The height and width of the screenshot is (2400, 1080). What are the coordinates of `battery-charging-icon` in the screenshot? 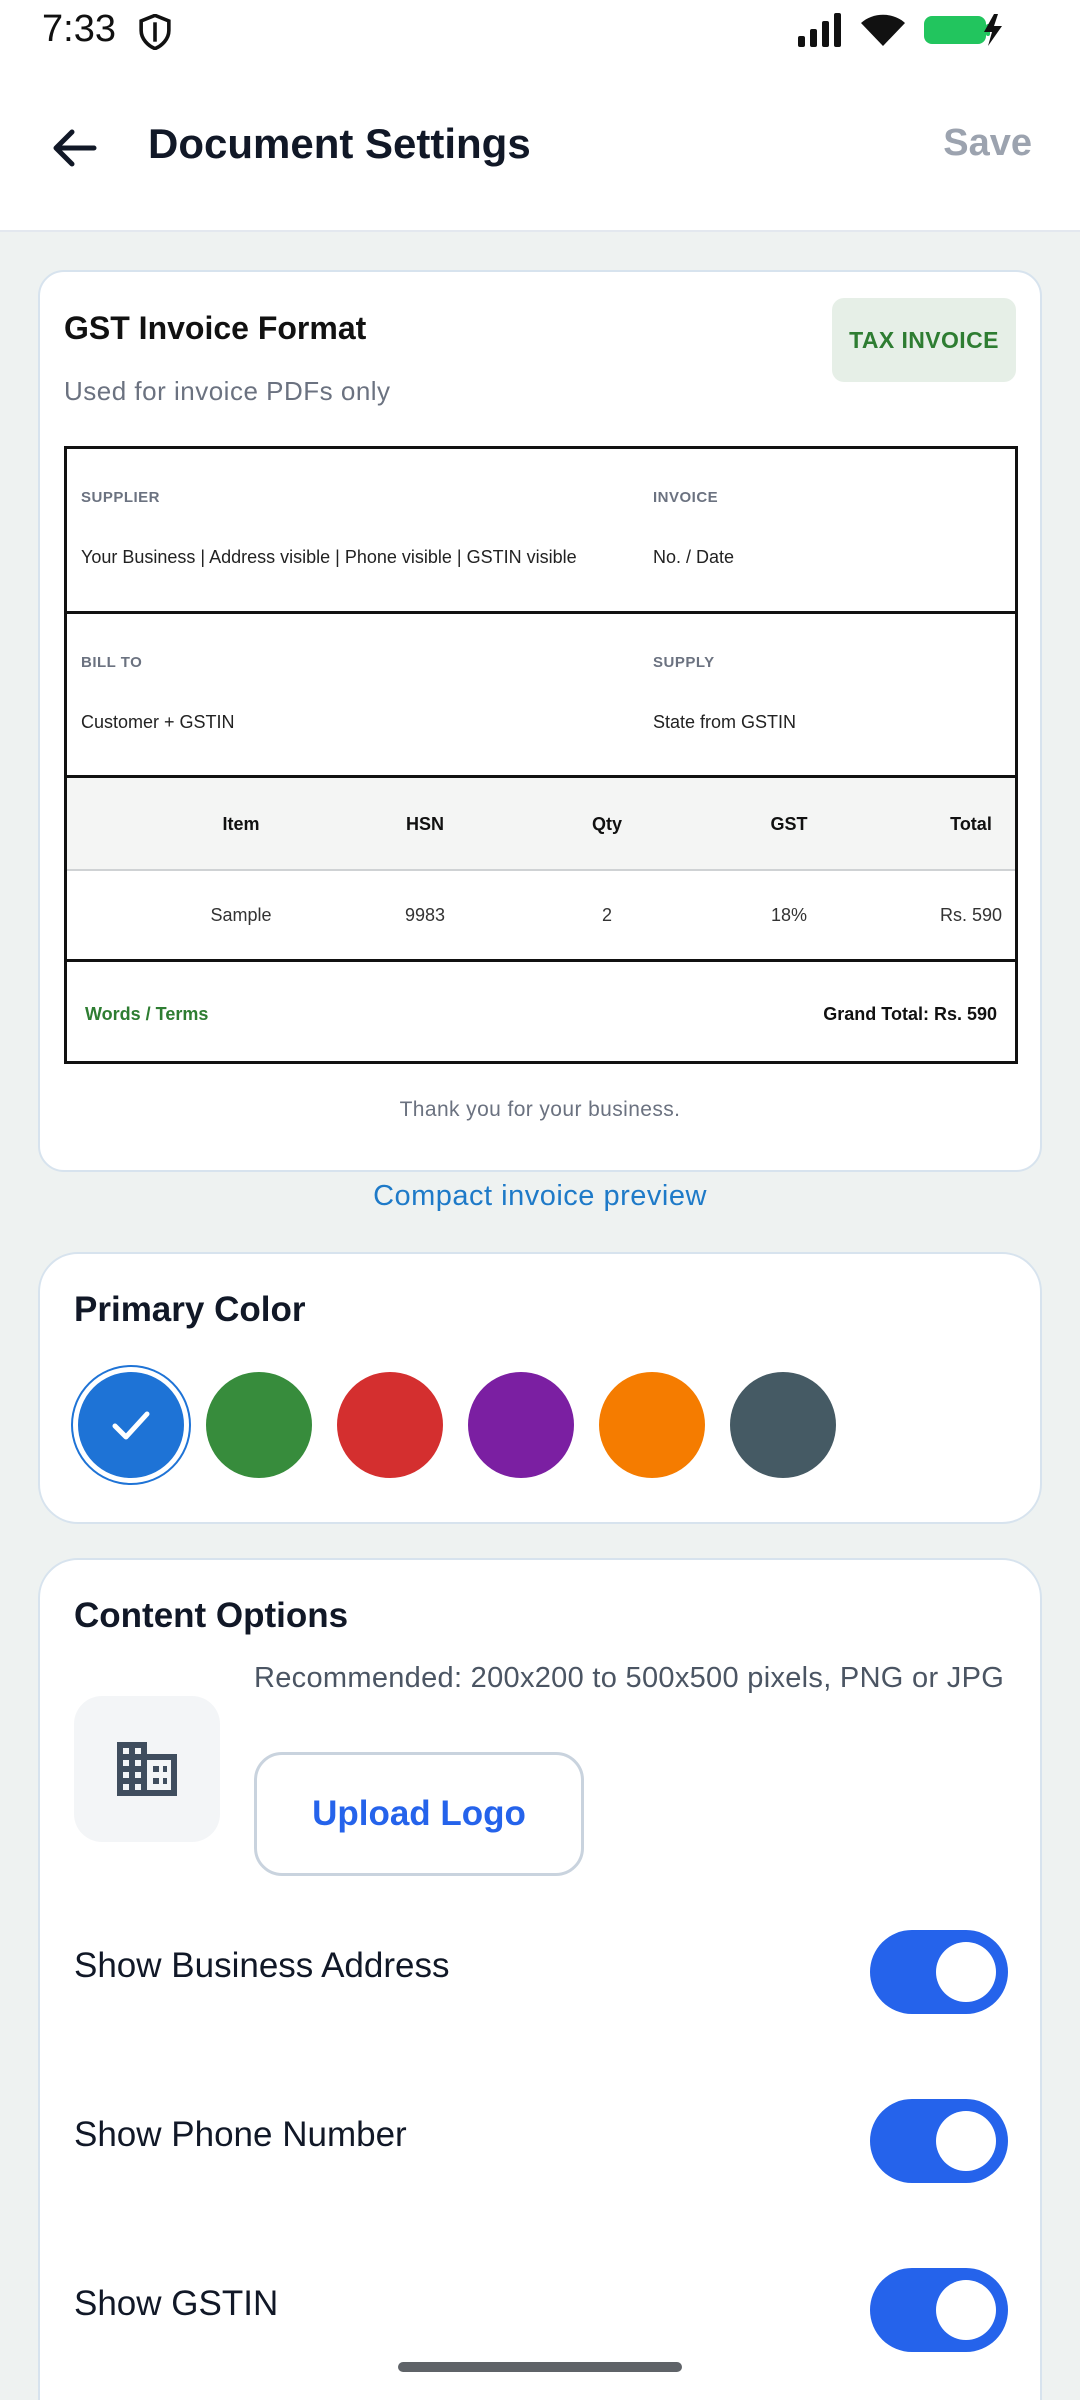 It's located at (963, 30).